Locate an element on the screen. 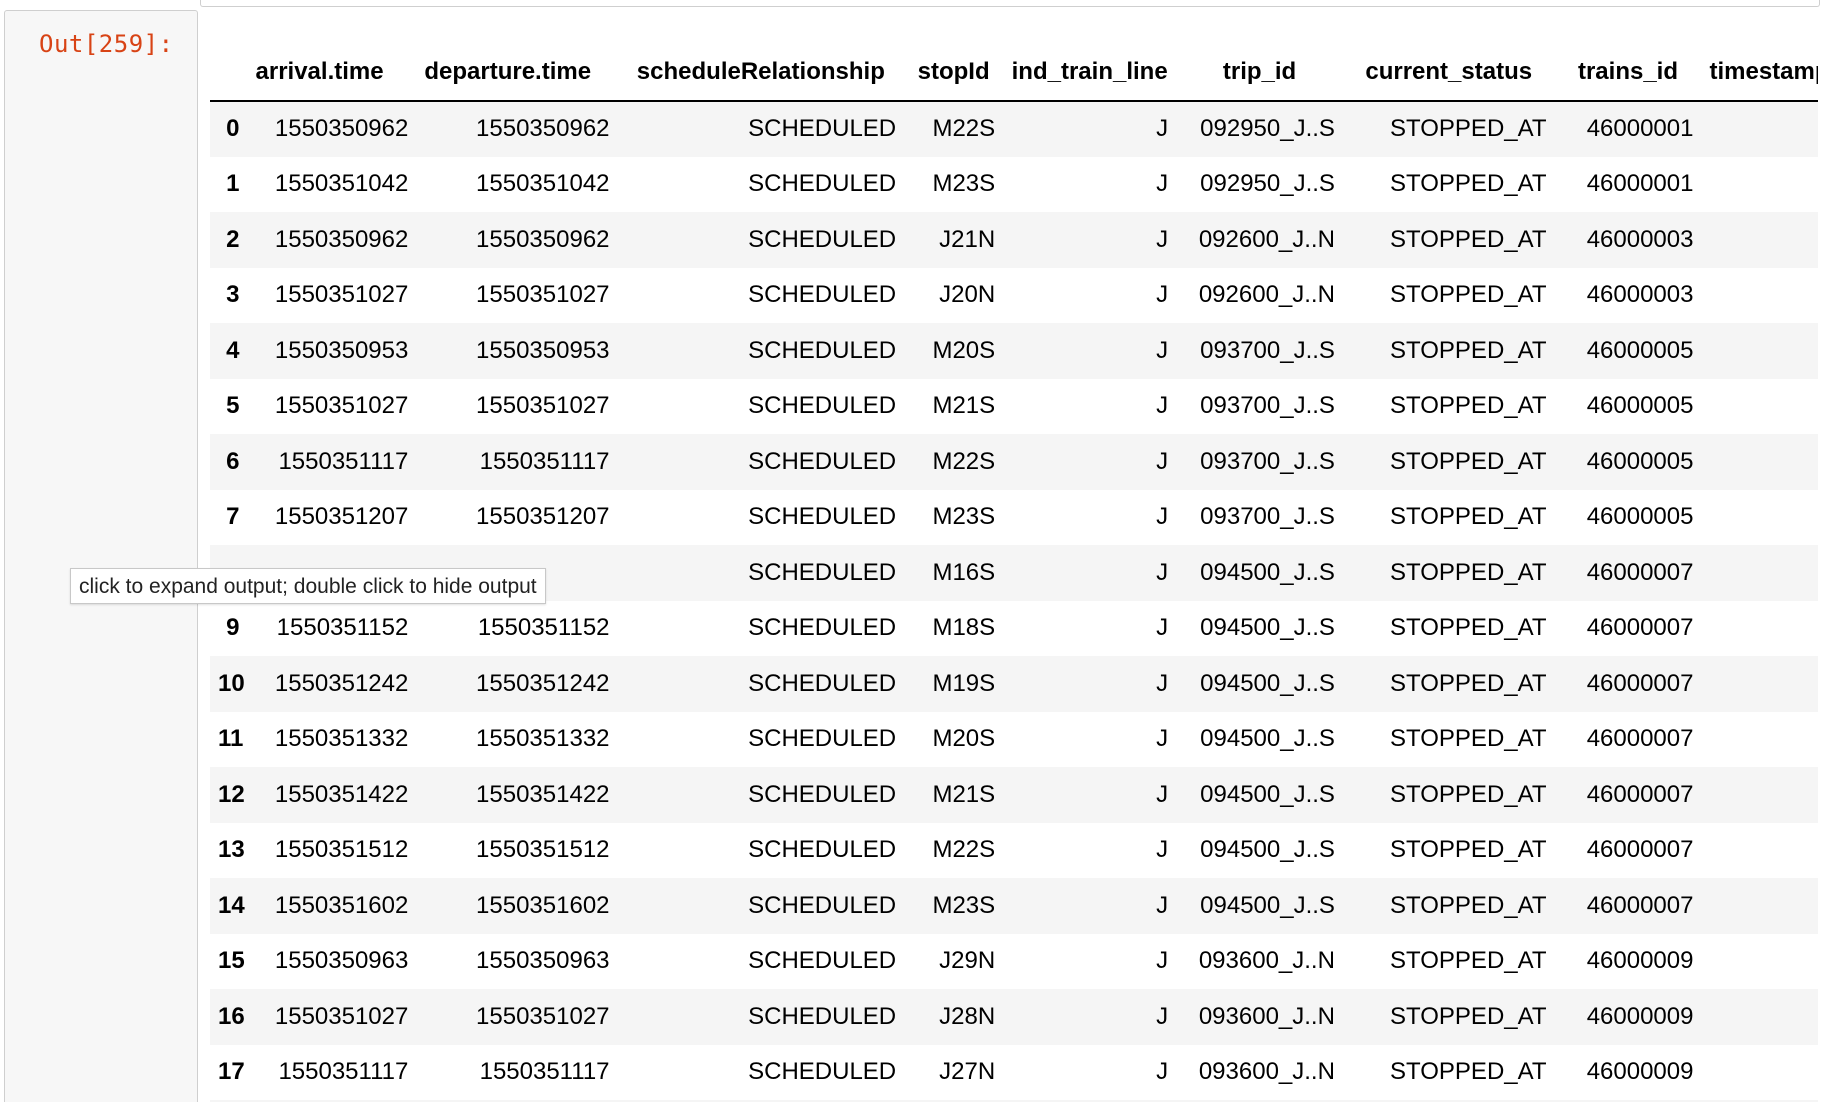  column-header-stop-id: stopId is located at coordinates (954, 73).